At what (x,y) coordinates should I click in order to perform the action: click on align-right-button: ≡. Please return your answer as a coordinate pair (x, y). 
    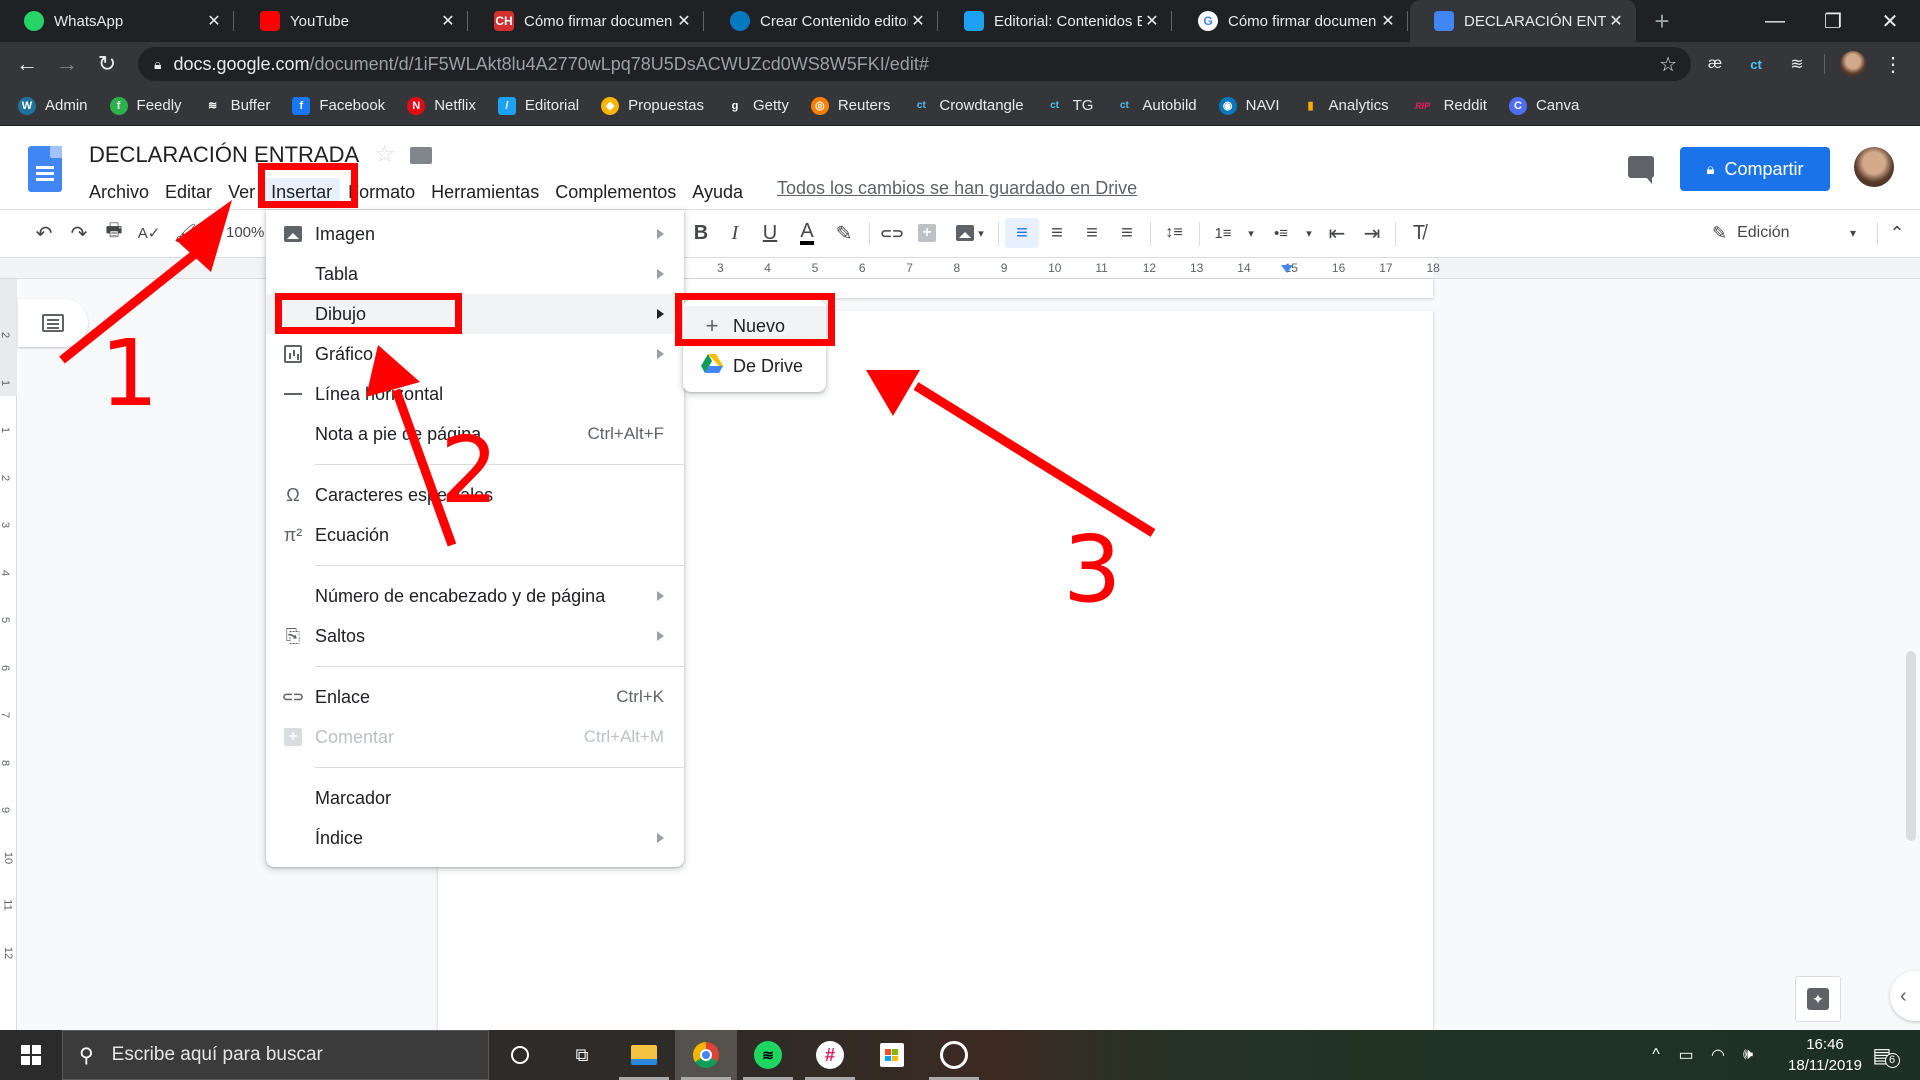
    Looking at the image, I should click on (1092, 233).